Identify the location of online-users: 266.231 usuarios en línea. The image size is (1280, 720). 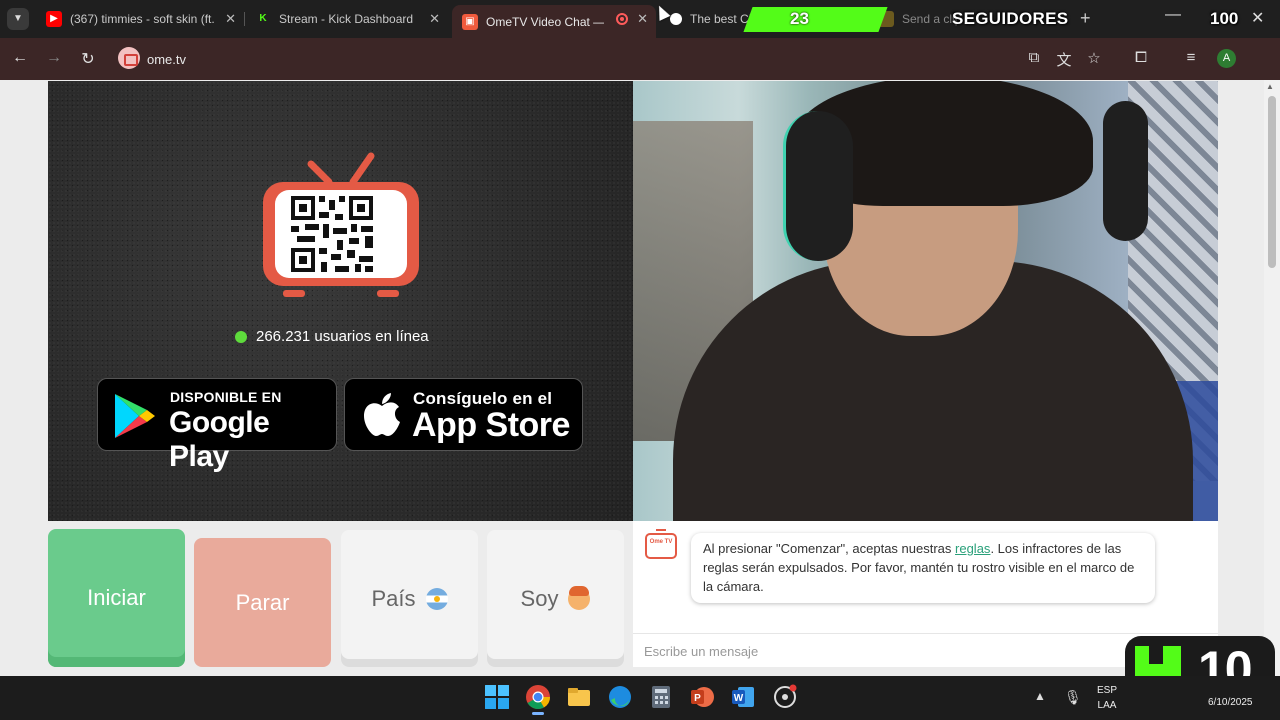
(332, 336).